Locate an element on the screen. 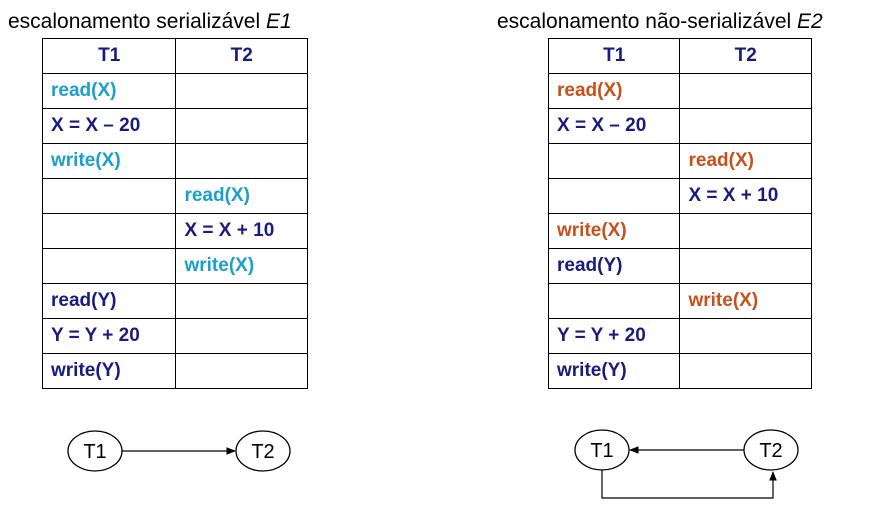  e1-graph: T1 T2 is located at coordinates (179, 451).